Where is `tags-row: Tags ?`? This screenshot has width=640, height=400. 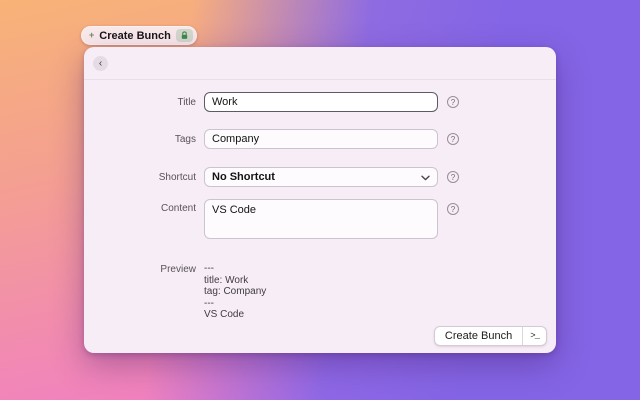 tags-row: Tags ? is located at coordinates (320, 139).